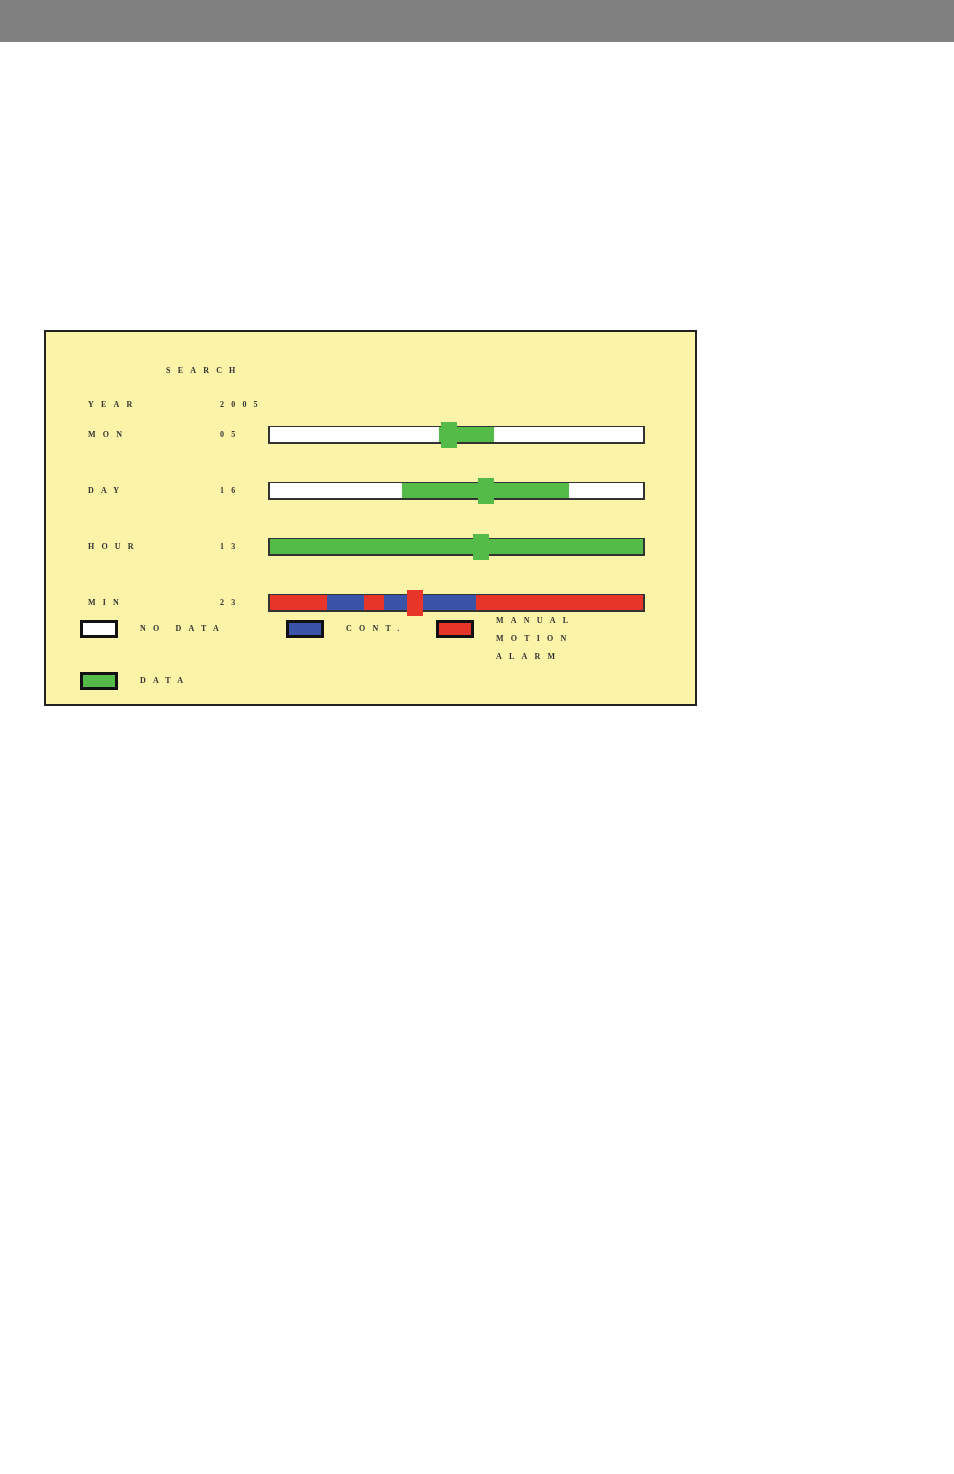  What do you see at coordinates (231, 491) in the screenshot?
I see `field-value: 16` at bounding box center [231, 491].